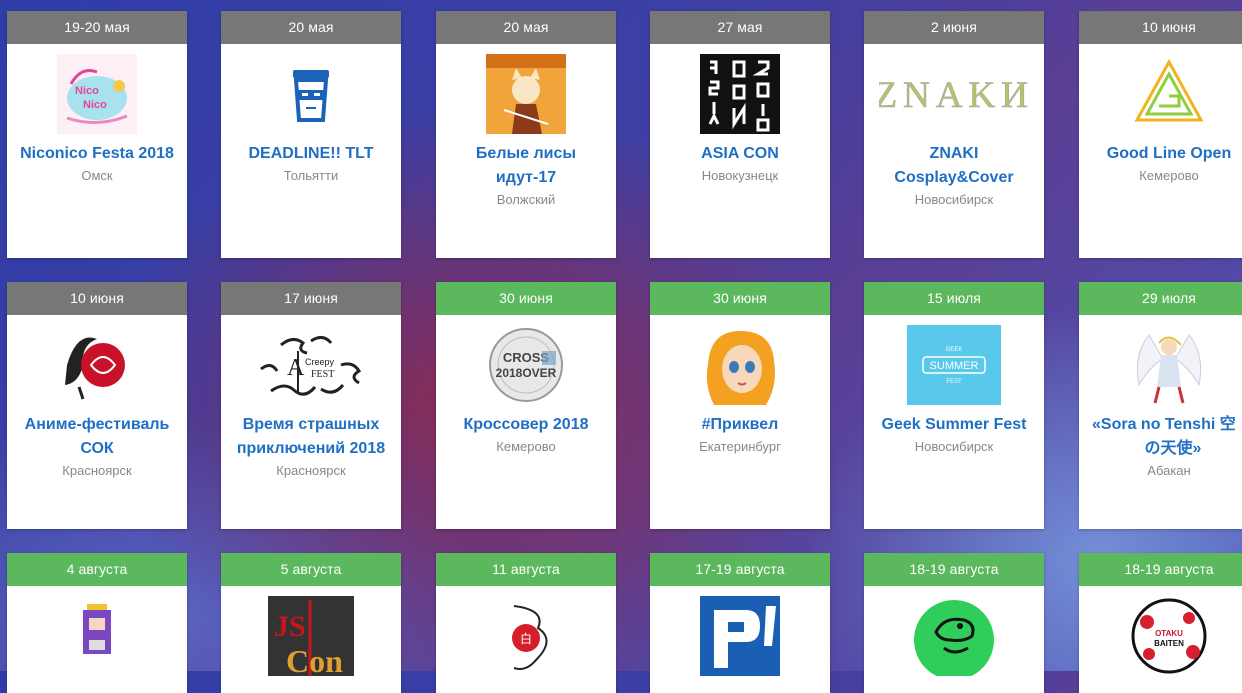  What do you see at coordinates (954, 350) in the screenshot?
I see `svg-text: GEEK` at bounding box center [954, 350].